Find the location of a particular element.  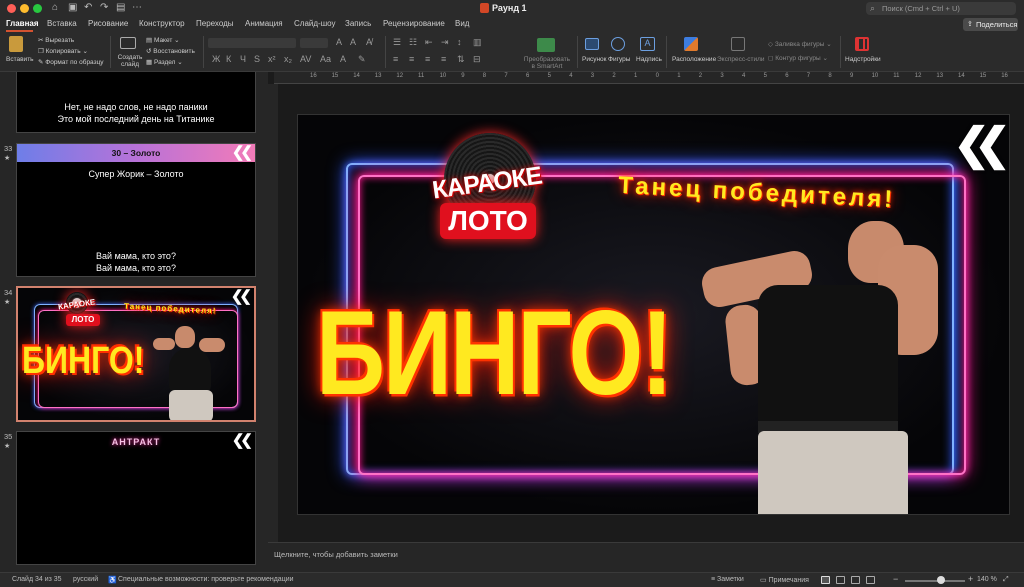

share-button: ⇪ Поделиться is located at coordinates (990, 24).